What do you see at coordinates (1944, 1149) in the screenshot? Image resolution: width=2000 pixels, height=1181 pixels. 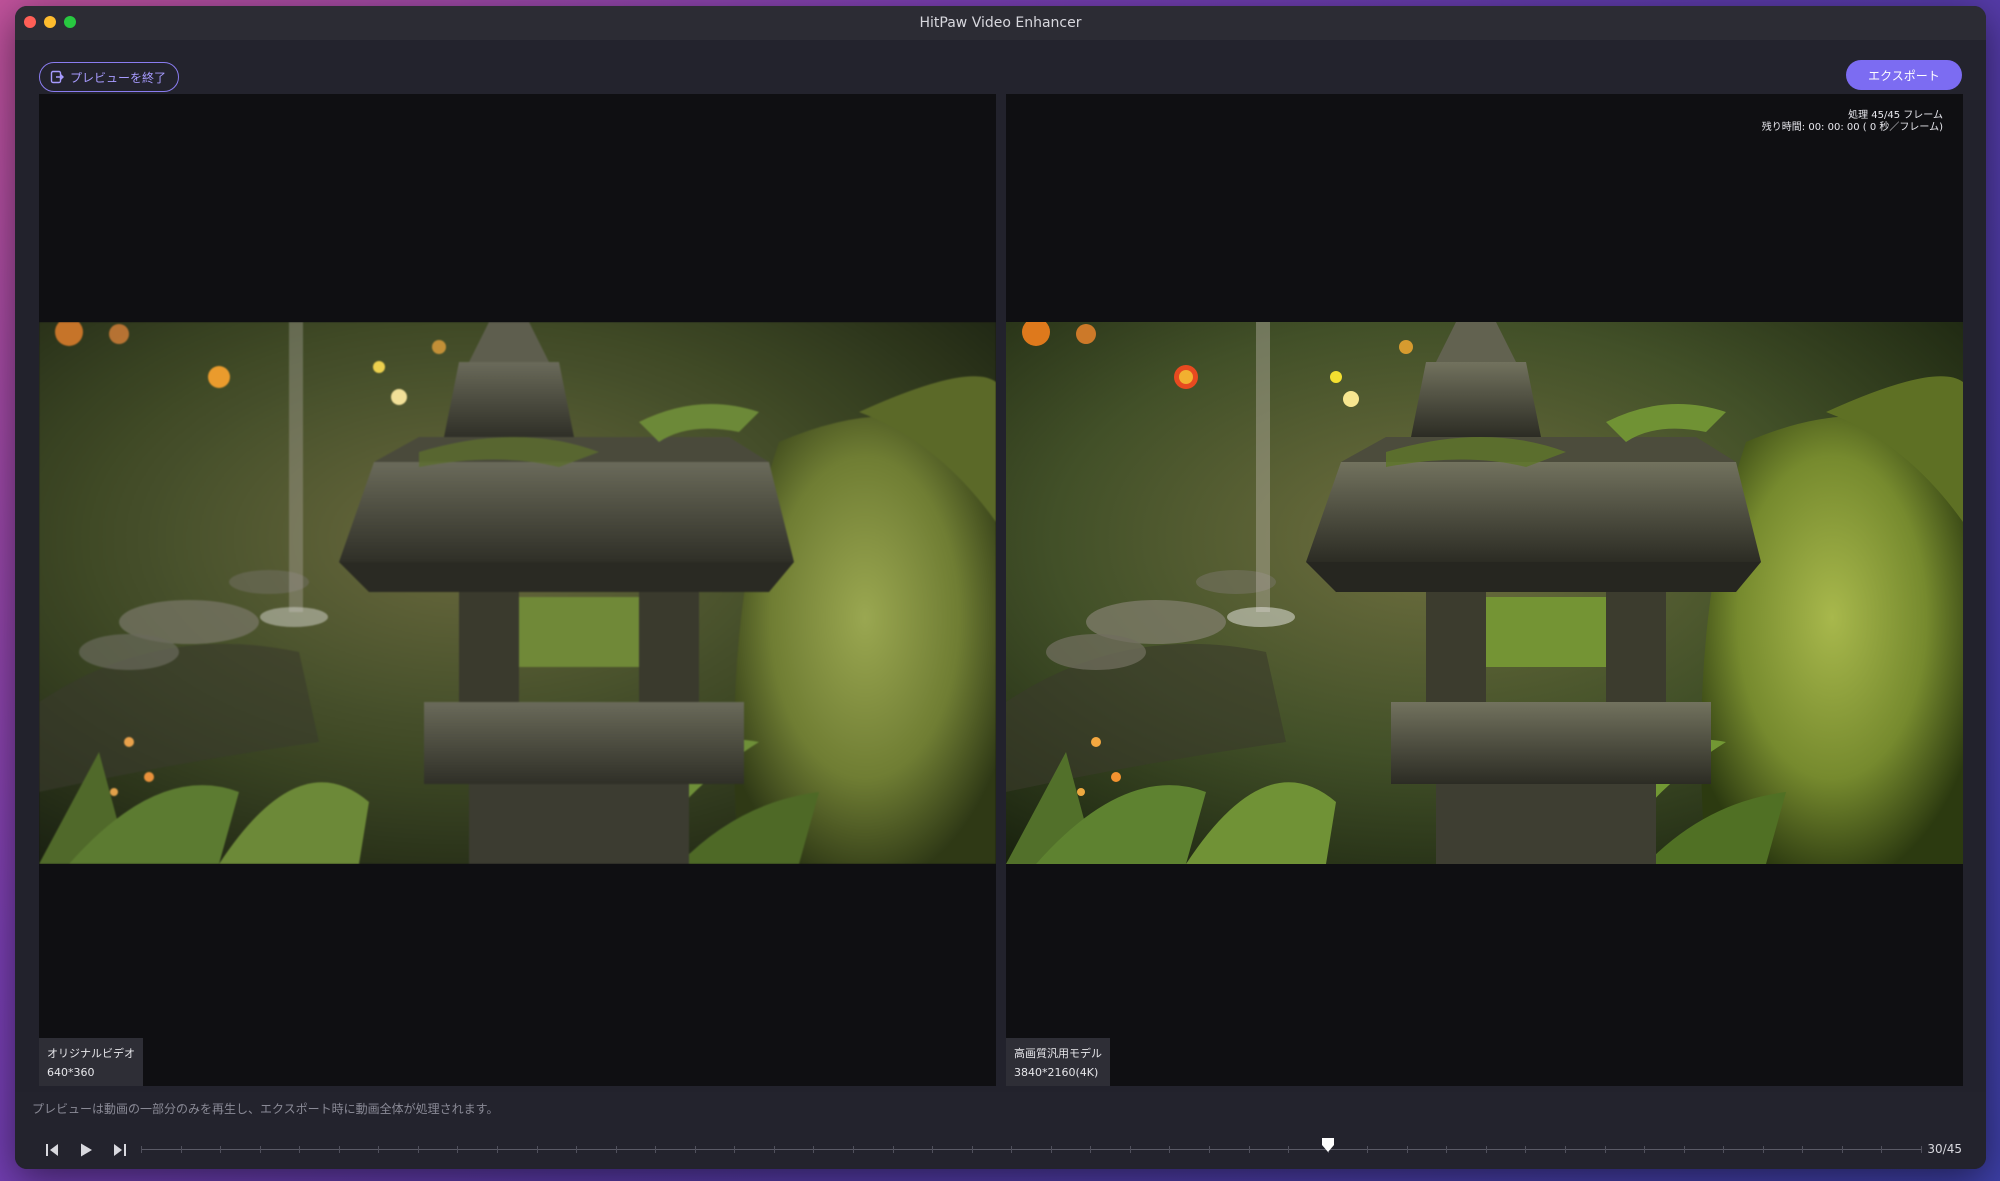 I see `frame-counter: 30/45` at bounding box center [1944, 1149].